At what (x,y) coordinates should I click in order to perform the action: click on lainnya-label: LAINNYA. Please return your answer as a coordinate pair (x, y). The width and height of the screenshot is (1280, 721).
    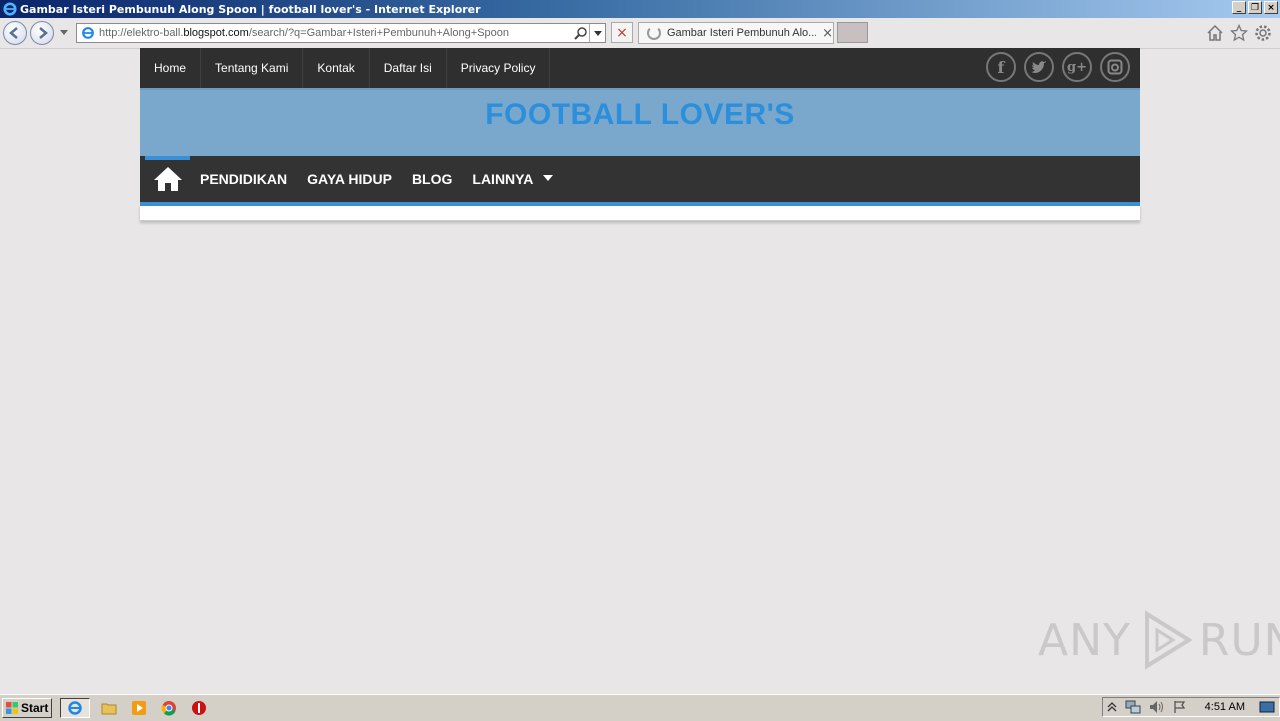
    Looking at the image, I should click on (503, 179).